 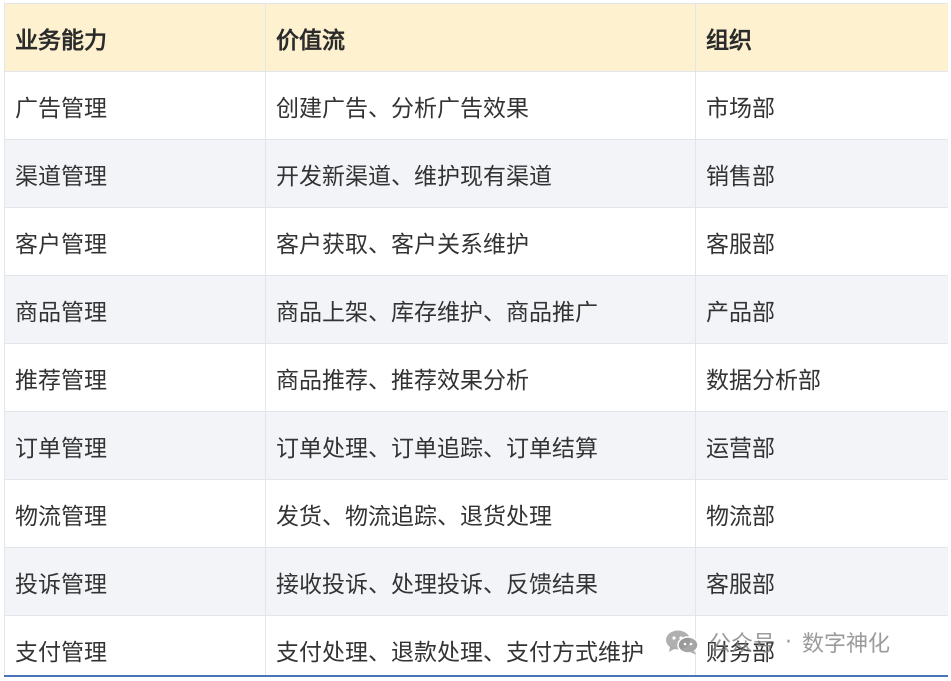 What do you see at coordinates (480, 309) in the screenshot?
I see `cell-value-stream: 商品上架、库存维护、商品推广` at bounding box center [480, 309].